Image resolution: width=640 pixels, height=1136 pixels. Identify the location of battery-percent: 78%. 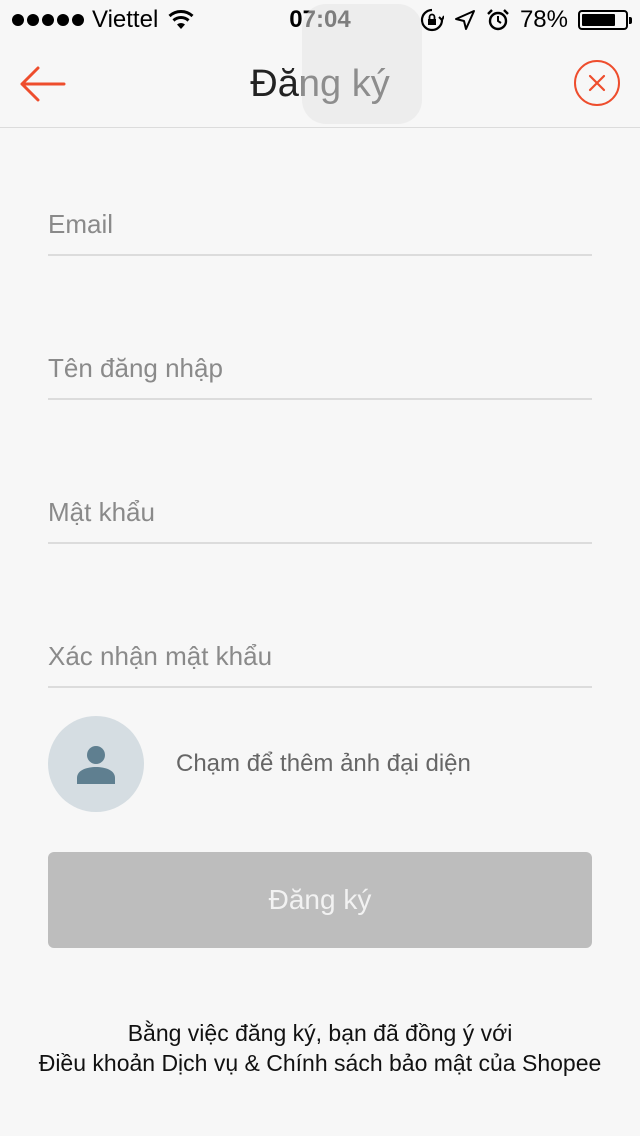
(543, 19).